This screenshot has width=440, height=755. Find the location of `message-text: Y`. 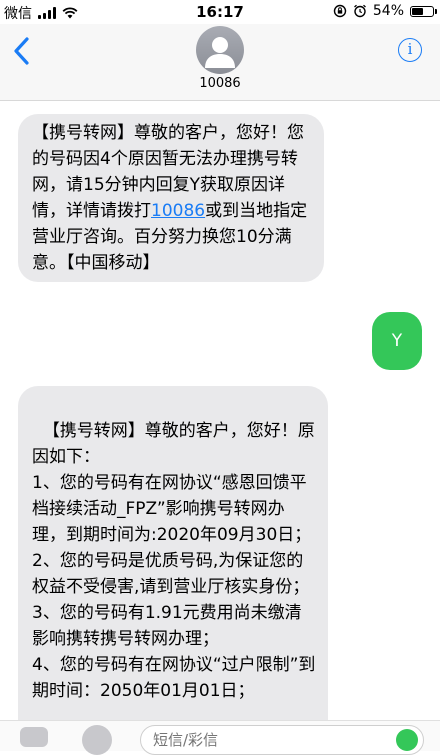

message-text: Y is located at coordinates (397, 341).